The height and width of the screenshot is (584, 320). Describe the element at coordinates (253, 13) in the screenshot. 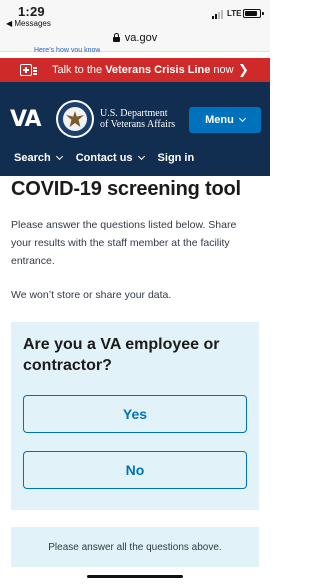

I see `battery-icon` at that location.